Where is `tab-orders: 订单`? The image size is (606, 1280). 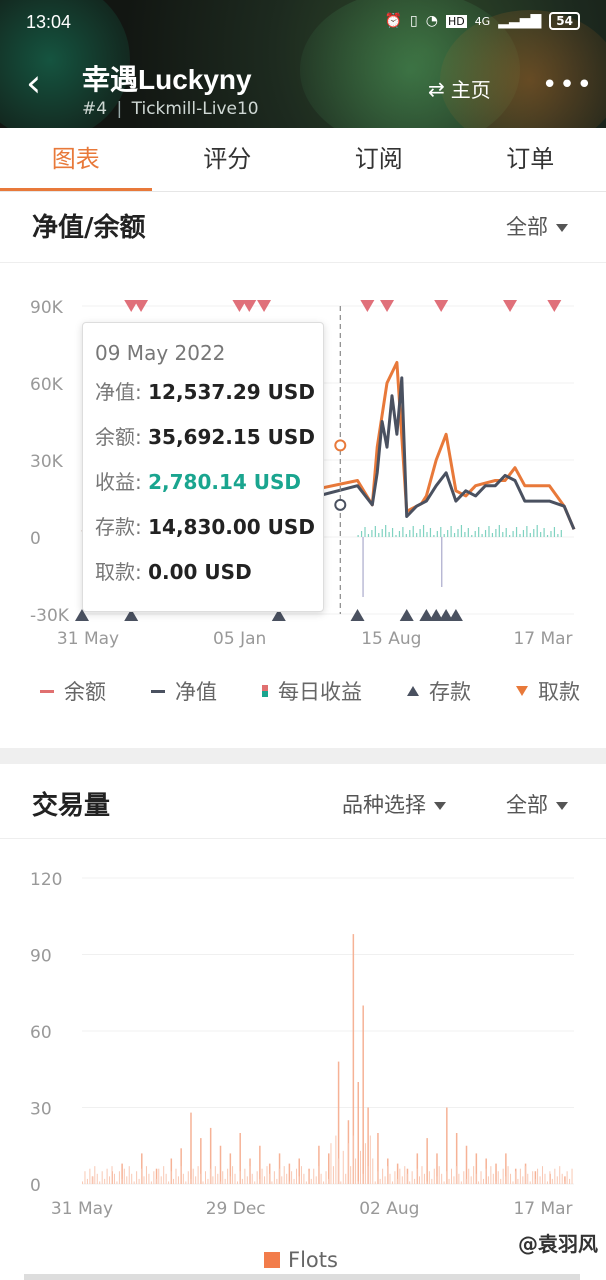 tab-orders: 订单 is located at coordinates (530, 159).